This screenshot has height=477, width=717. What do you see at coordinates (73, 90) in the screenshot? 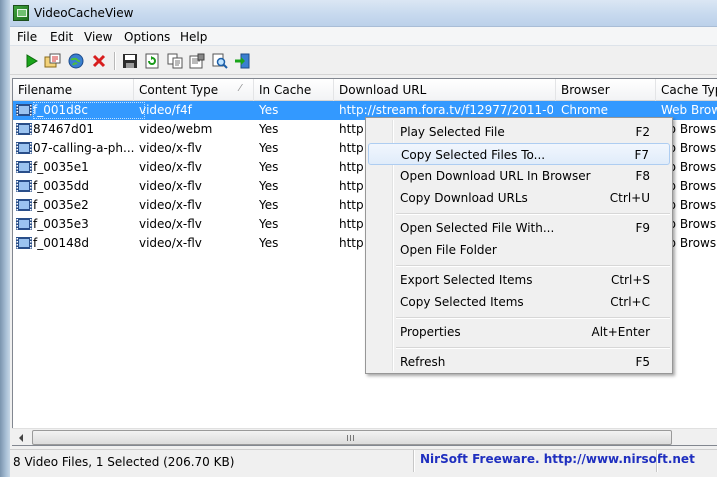
I see `column-header-filename: Filename` at bounding box center [73, 90].